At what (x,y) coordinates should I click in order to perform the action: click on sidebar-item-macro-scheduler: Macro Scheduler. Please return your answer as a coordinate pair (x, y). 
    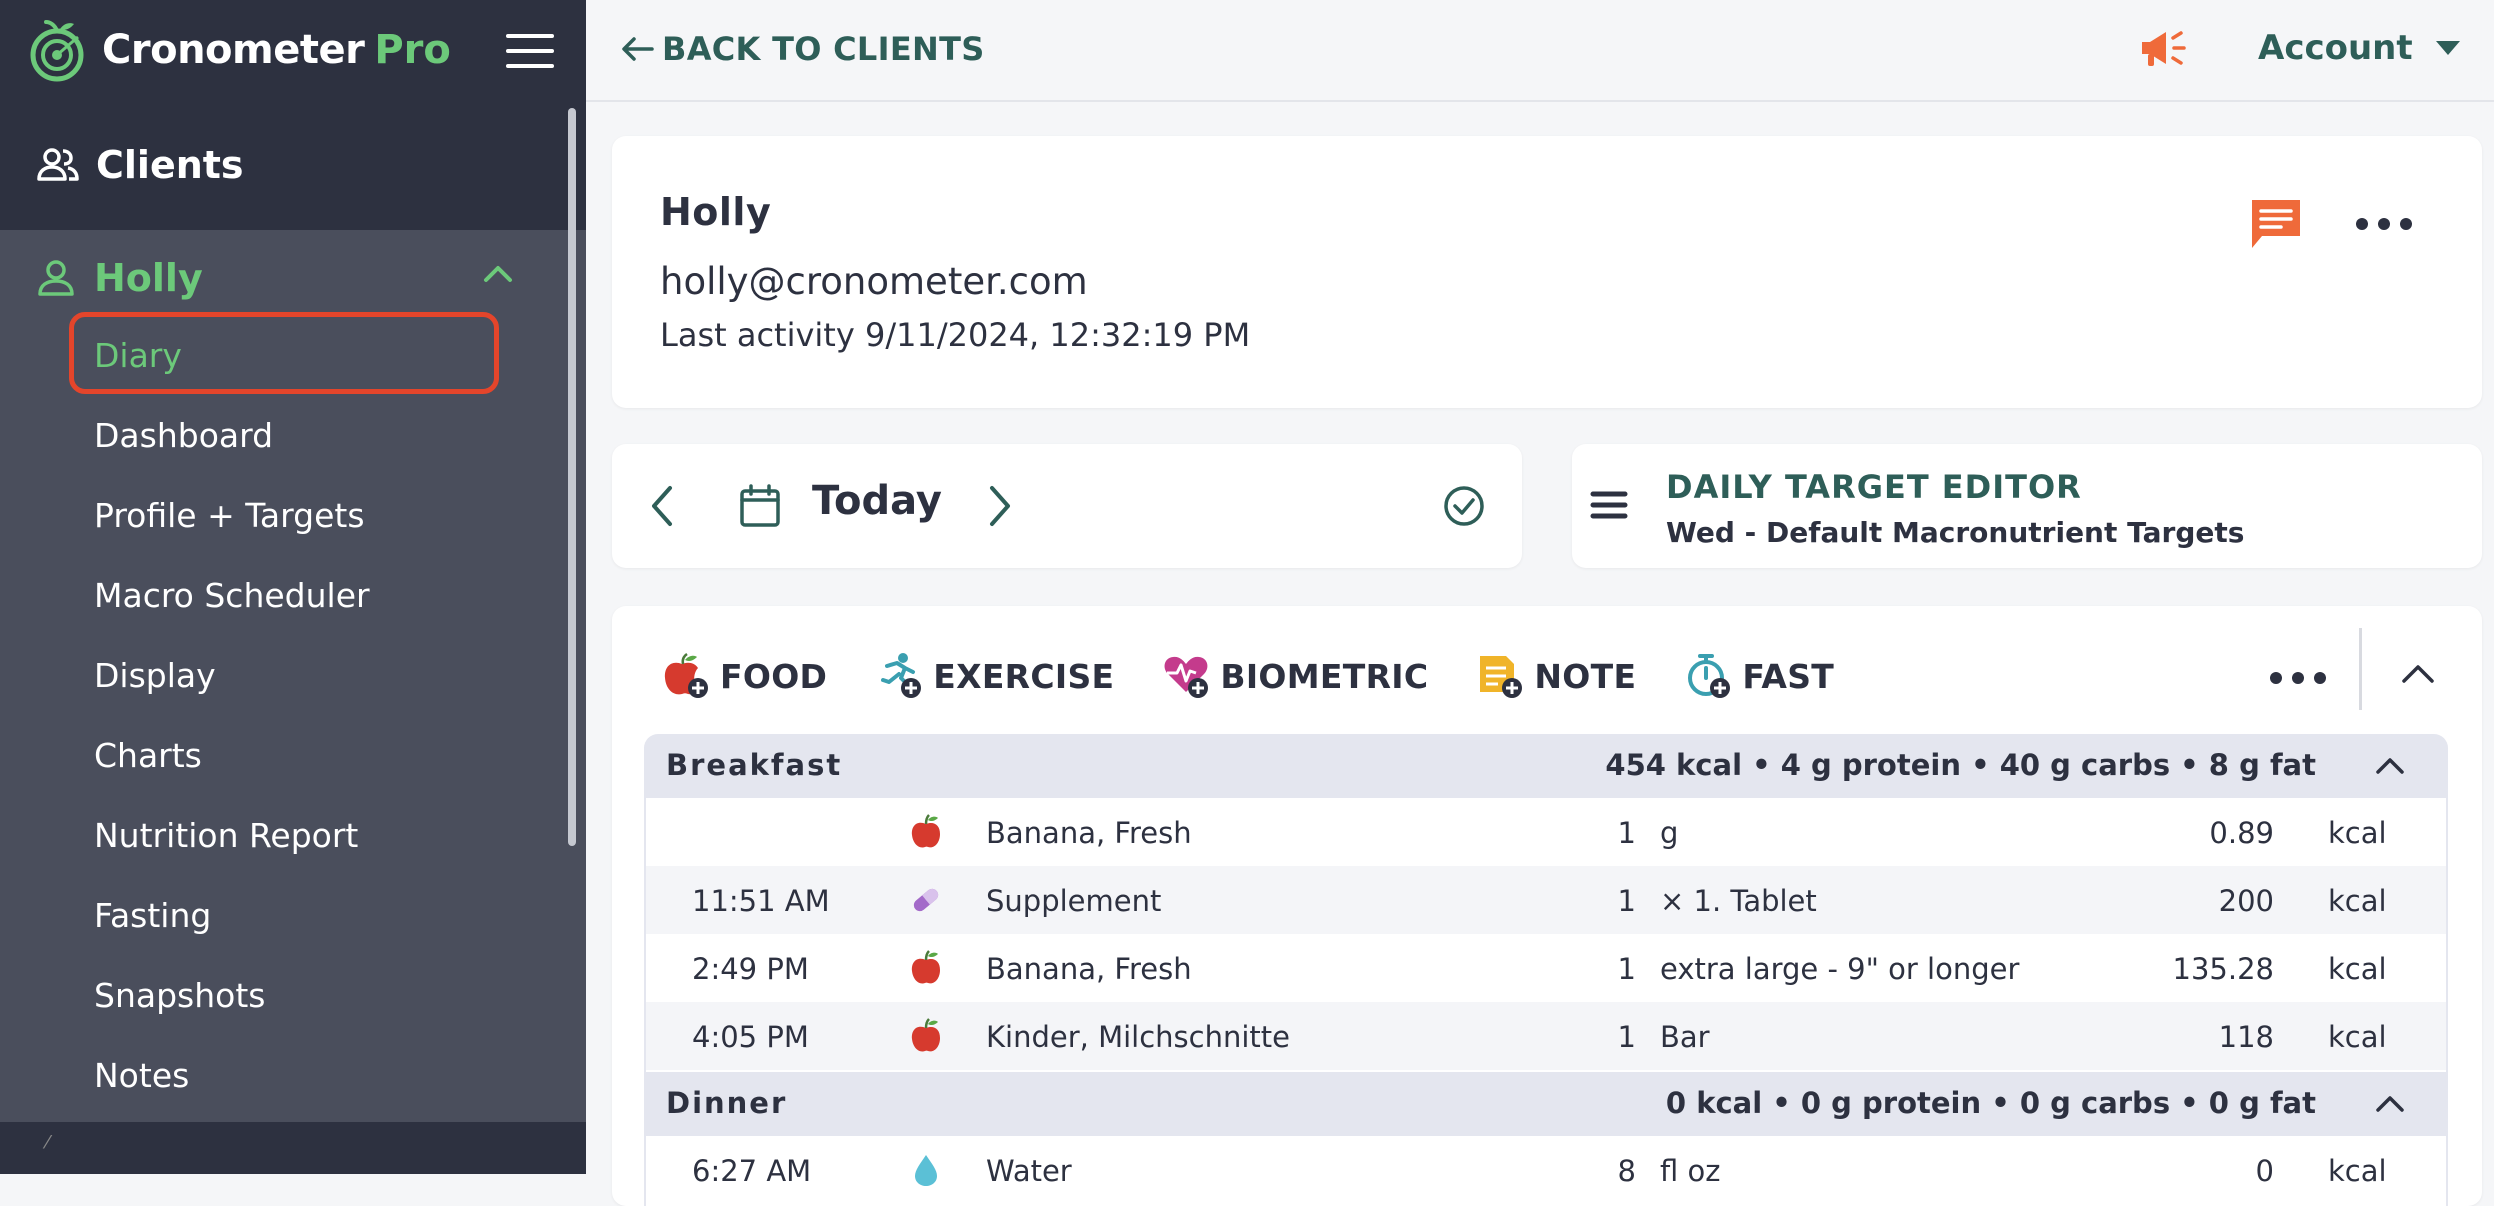
    Looking at the image, I should click on (232, 596).